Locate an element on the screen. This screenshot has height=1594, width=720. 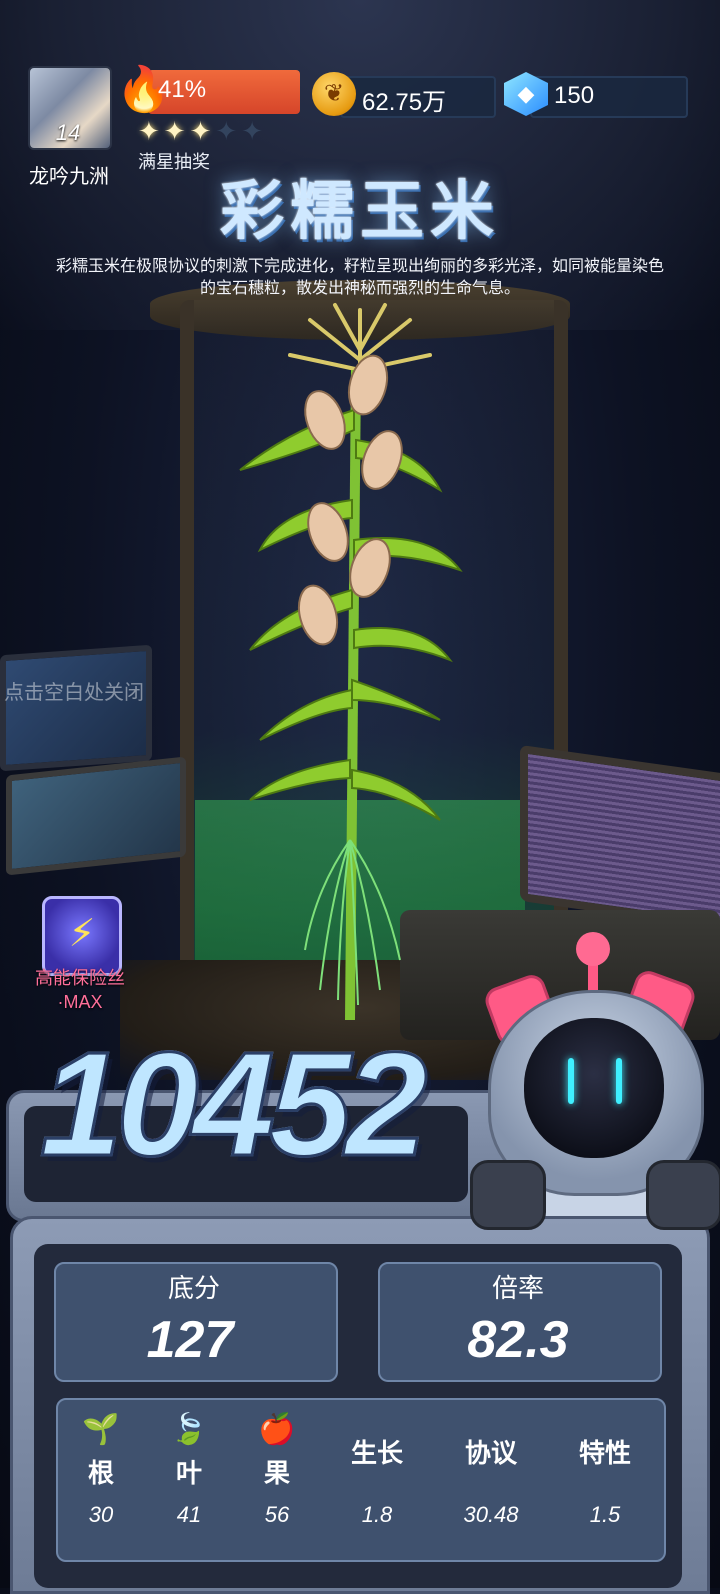
attribute-fruit: 🍎 果 56 is located at coordinates (277, 1469).